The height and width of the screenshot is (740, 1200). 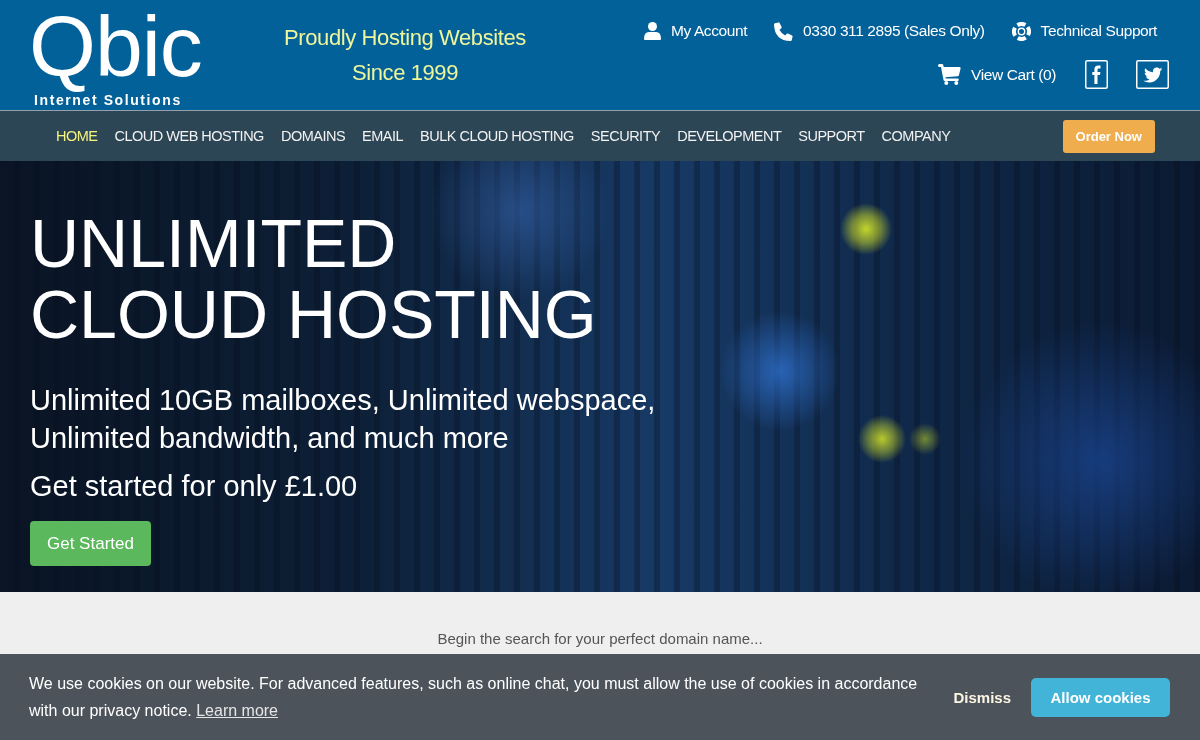 I want to click on tagline: Proudly Hosting Websites Since 1999, so click(x=405, y=55).